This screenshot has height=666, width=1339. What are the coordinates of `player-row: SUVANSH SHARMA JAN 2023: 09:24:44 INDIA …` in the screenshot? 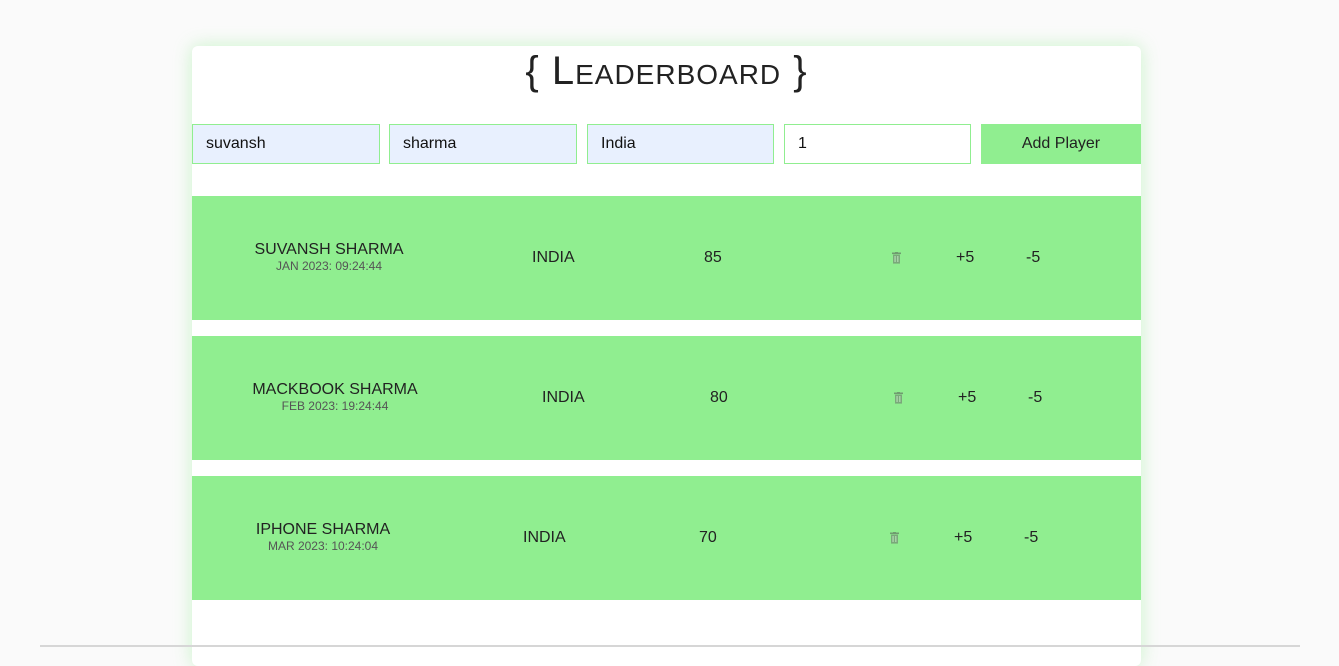 It's located at (666, 258).